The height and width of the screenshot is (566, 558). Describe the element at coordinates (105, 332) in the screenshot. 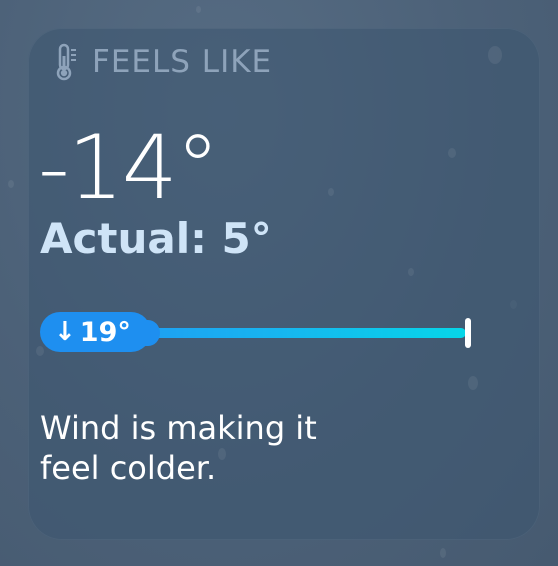

I see `marker-label: 19°` at that location.